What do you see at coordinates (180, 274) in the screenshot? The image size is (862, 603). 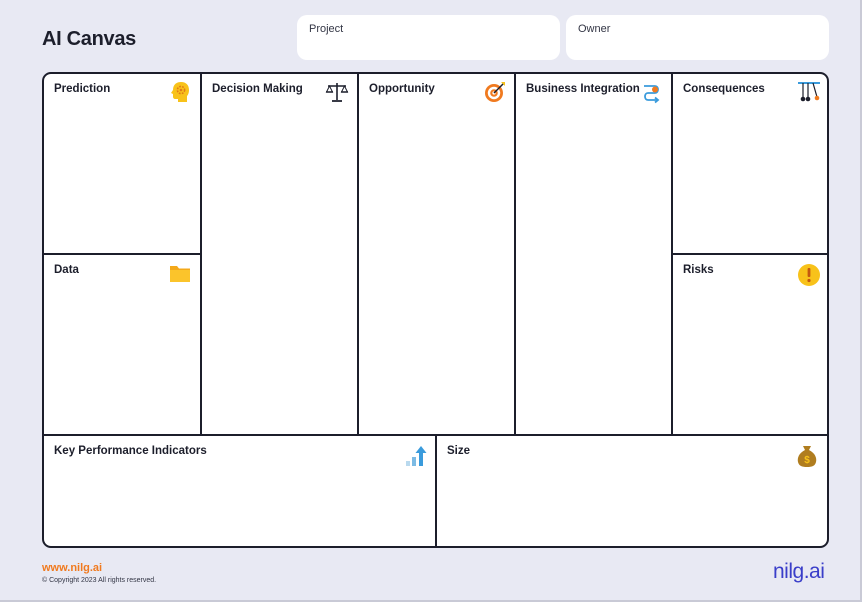 I see `folder-icon` at bounding box center [180, 274].